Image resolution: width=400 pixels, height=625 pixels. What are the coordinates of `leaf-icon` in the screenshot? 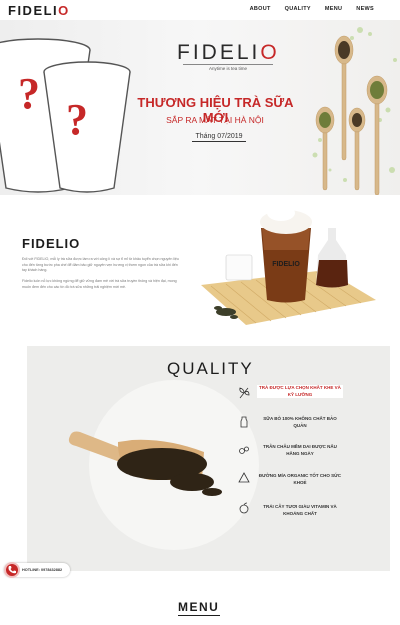 It's located at (244, 393).